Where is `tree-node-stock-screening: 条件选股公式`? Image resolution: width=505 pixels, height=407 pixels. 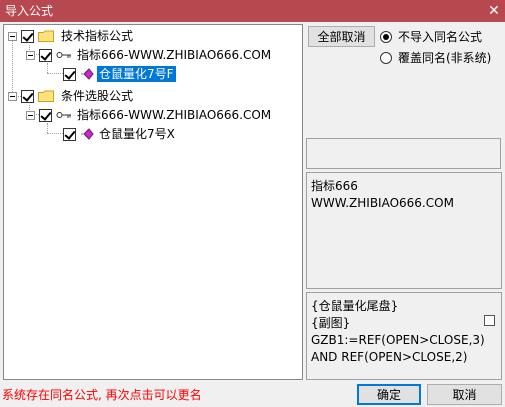
tree-node-stock-screening: 条件选股公式 is located at coordinates (71, 96).